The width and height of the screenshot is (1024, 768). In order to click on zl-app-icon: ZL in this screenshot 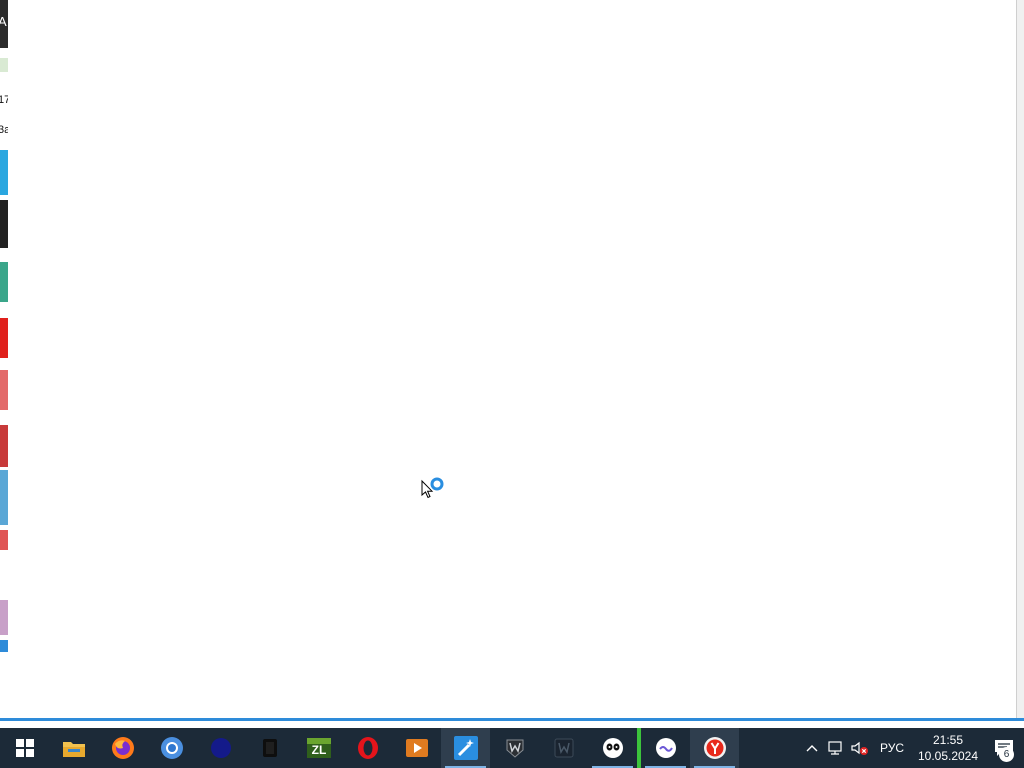, I will do `click(318, 748)`.